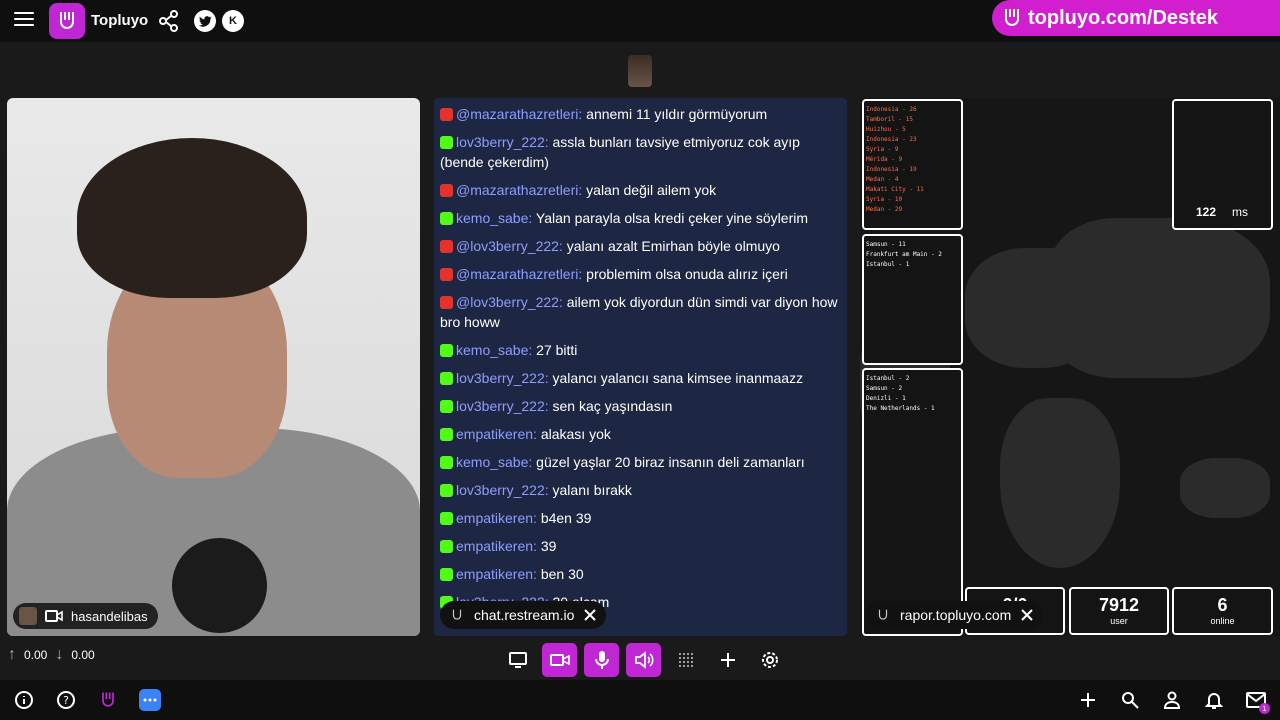 The image size is (1280, 720). I want to click on share-icon, so click(169, 21).